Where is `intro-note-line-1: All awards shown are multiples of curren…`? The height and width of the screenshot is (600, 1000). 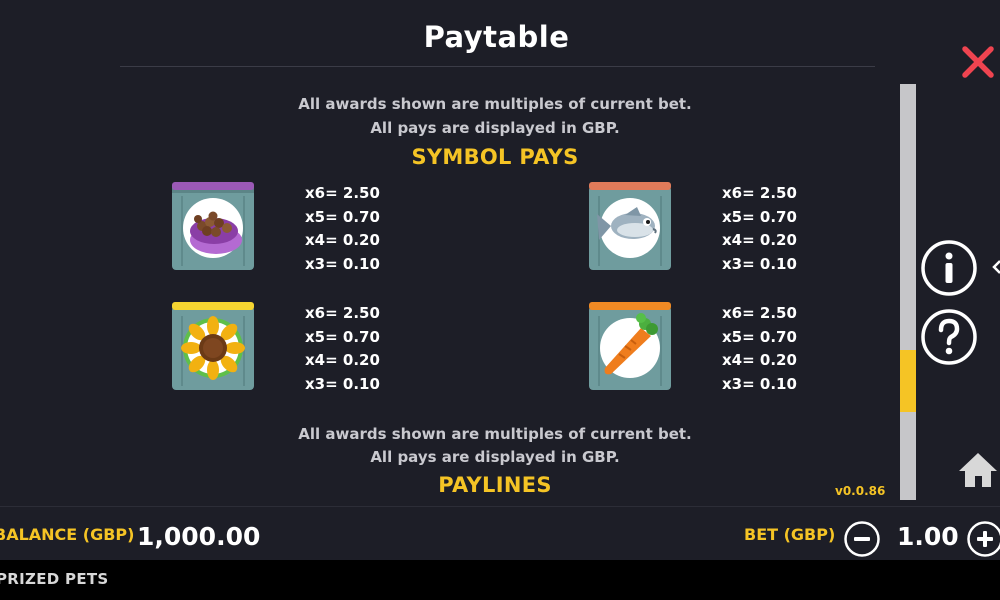 intro-note-line-1: All awards shown are multiples of curren… is located at coordinates (495, 104).